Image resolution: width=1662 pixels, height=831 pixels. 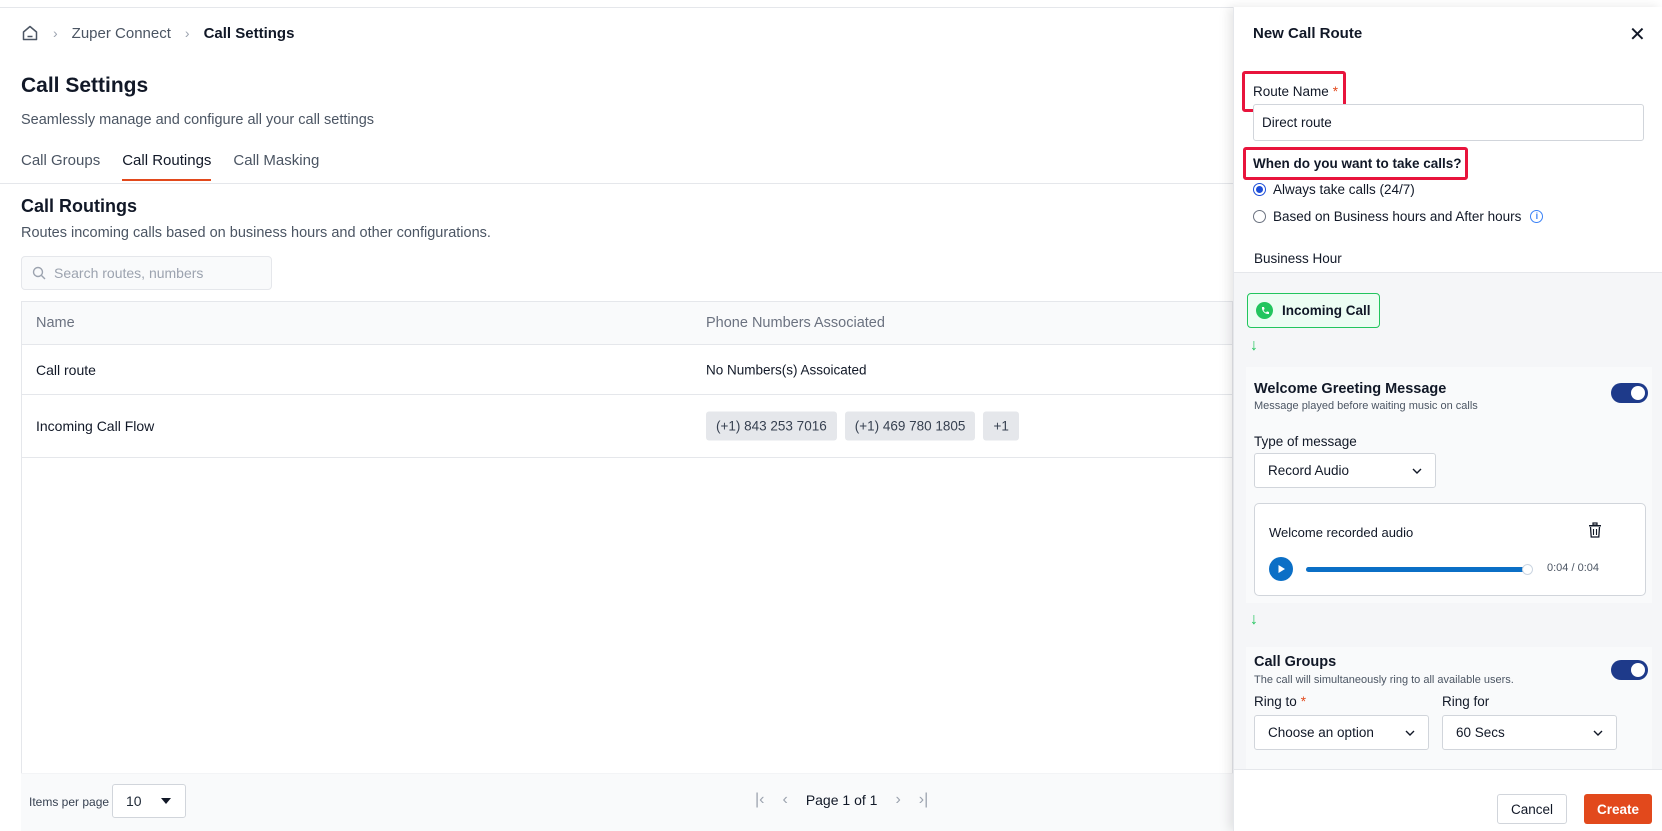 What do you see at coordinates (897, 800) in the screenshot?
I see `next-page-icon: ›` at bounding box center [897, 800].